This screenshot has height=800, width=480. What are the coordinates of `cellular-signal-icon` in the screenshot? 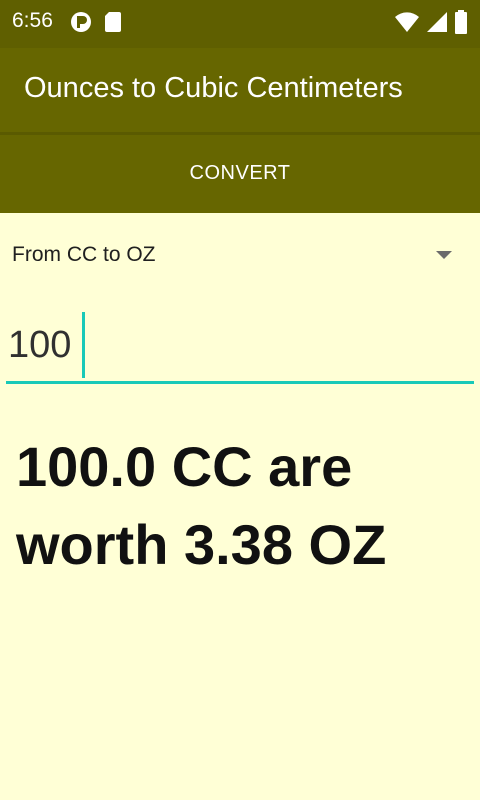 It's located at (437, 24).